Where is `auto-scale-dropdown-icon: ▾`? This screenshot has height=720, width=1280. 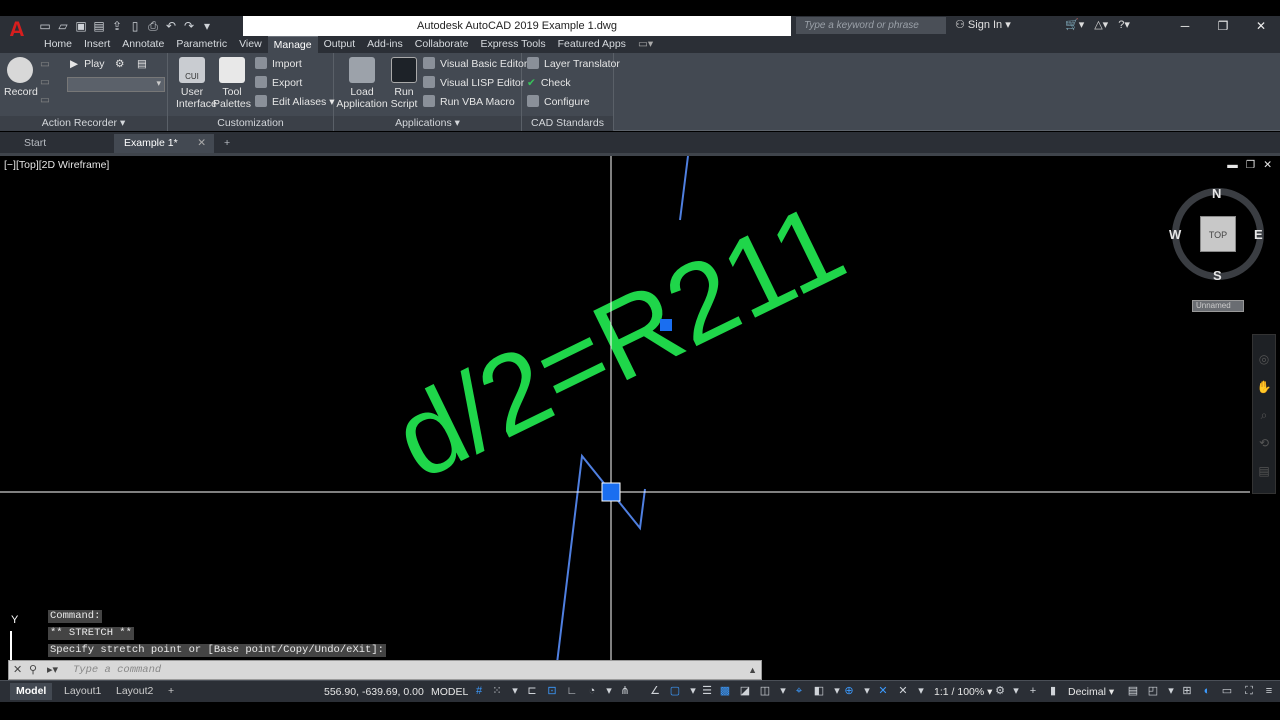
auto-scale-dropdown-icon: ▾ is located at coordinates (921, 691).